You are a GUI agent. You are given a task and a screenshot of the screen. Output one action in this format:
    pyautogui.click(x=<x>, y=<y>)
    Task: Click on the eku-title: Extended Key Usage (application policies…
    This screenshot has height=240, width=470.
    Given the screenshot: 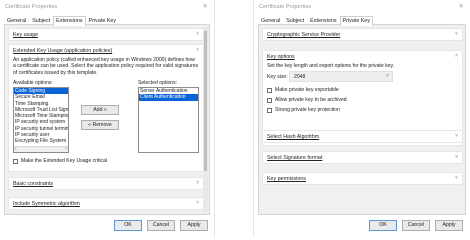 What is the action you would take?
    pyautogui.click(x=62, y=51)
    